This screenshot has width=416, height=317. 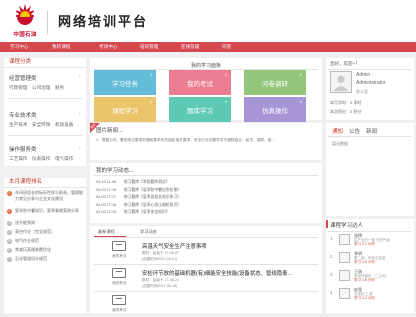 I want to click on nav-online-qa: 在线答疑, so click(x=190, y=47).